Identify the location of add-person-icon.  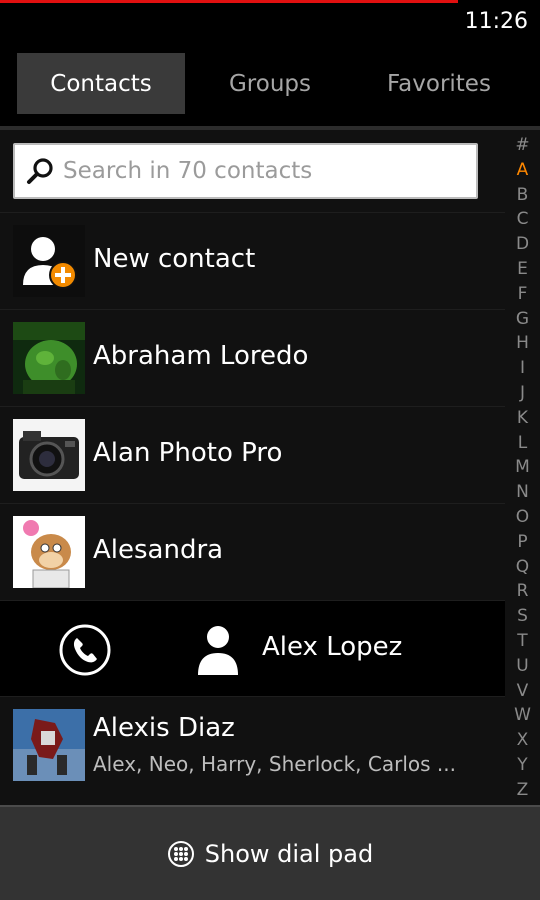
(49, 261).